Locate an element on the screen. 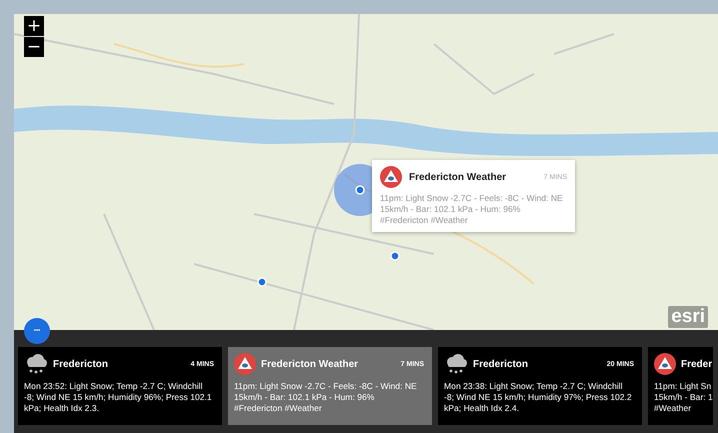 This screenshot has height=433, width=718. card-title: Freder is located at coordinates (697, 364).